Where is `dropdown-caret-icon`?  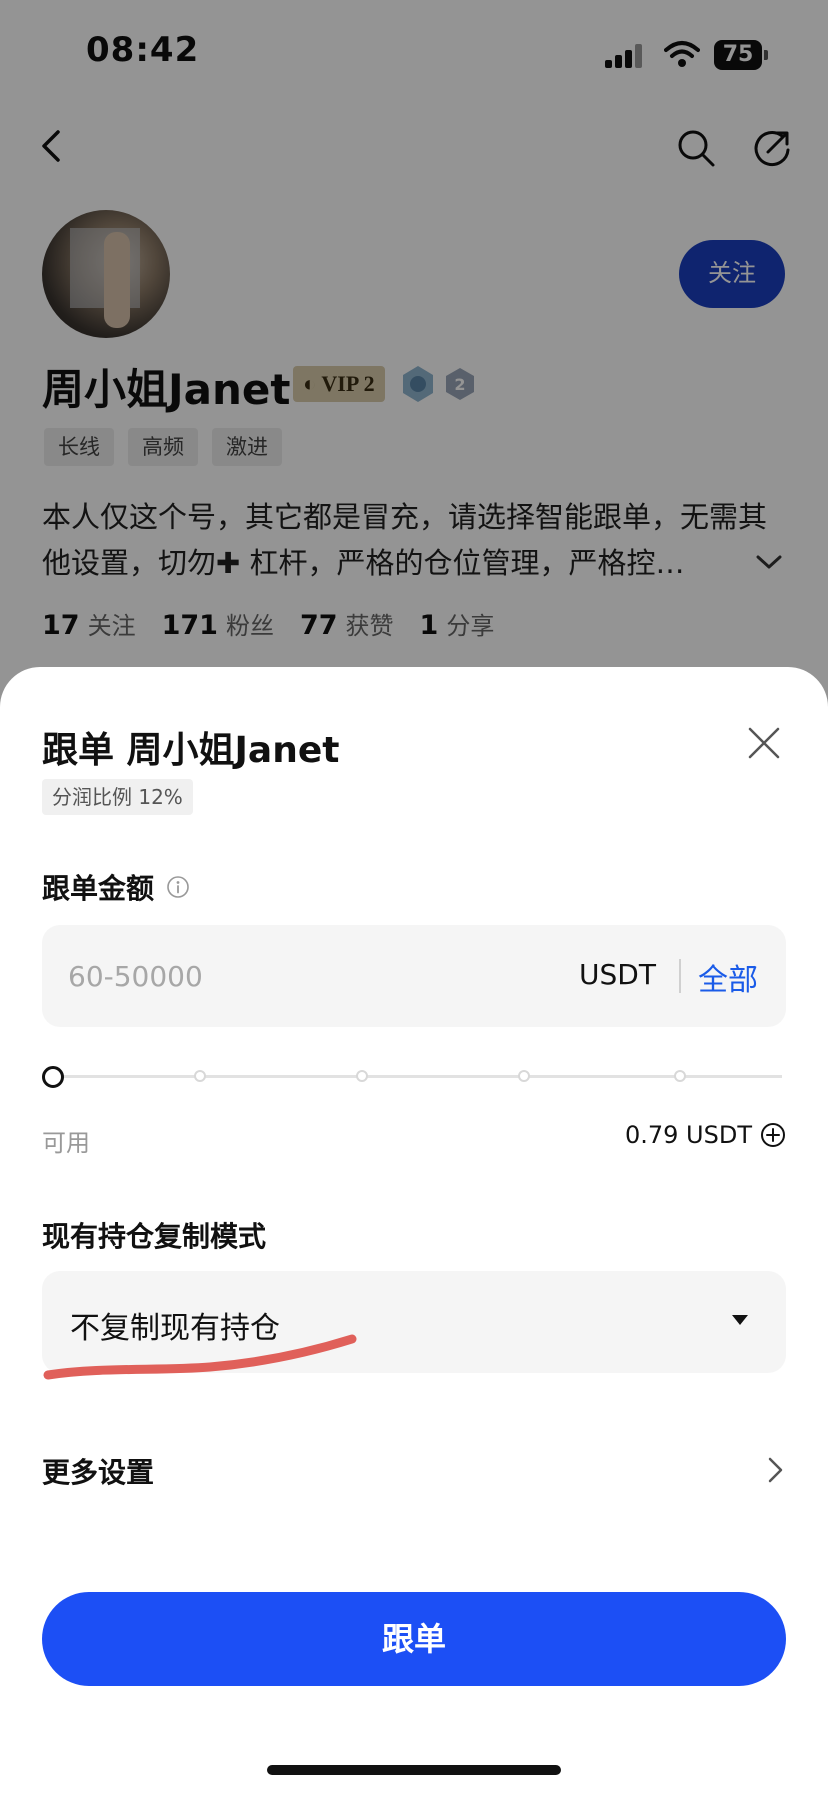 dropdown-caret-icon is located at coordinates (740, 1320).